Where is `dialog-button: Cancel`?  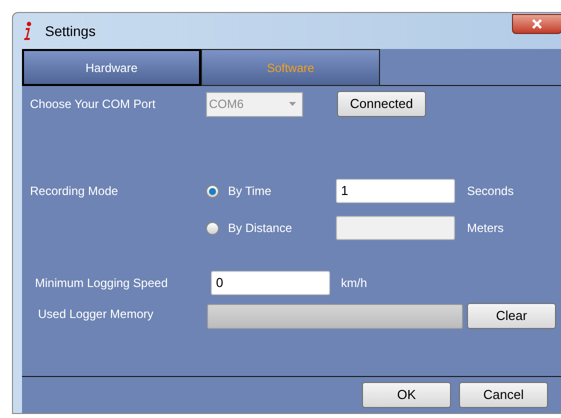 dialog-button: Cancel is located at coordinates (503, 395).